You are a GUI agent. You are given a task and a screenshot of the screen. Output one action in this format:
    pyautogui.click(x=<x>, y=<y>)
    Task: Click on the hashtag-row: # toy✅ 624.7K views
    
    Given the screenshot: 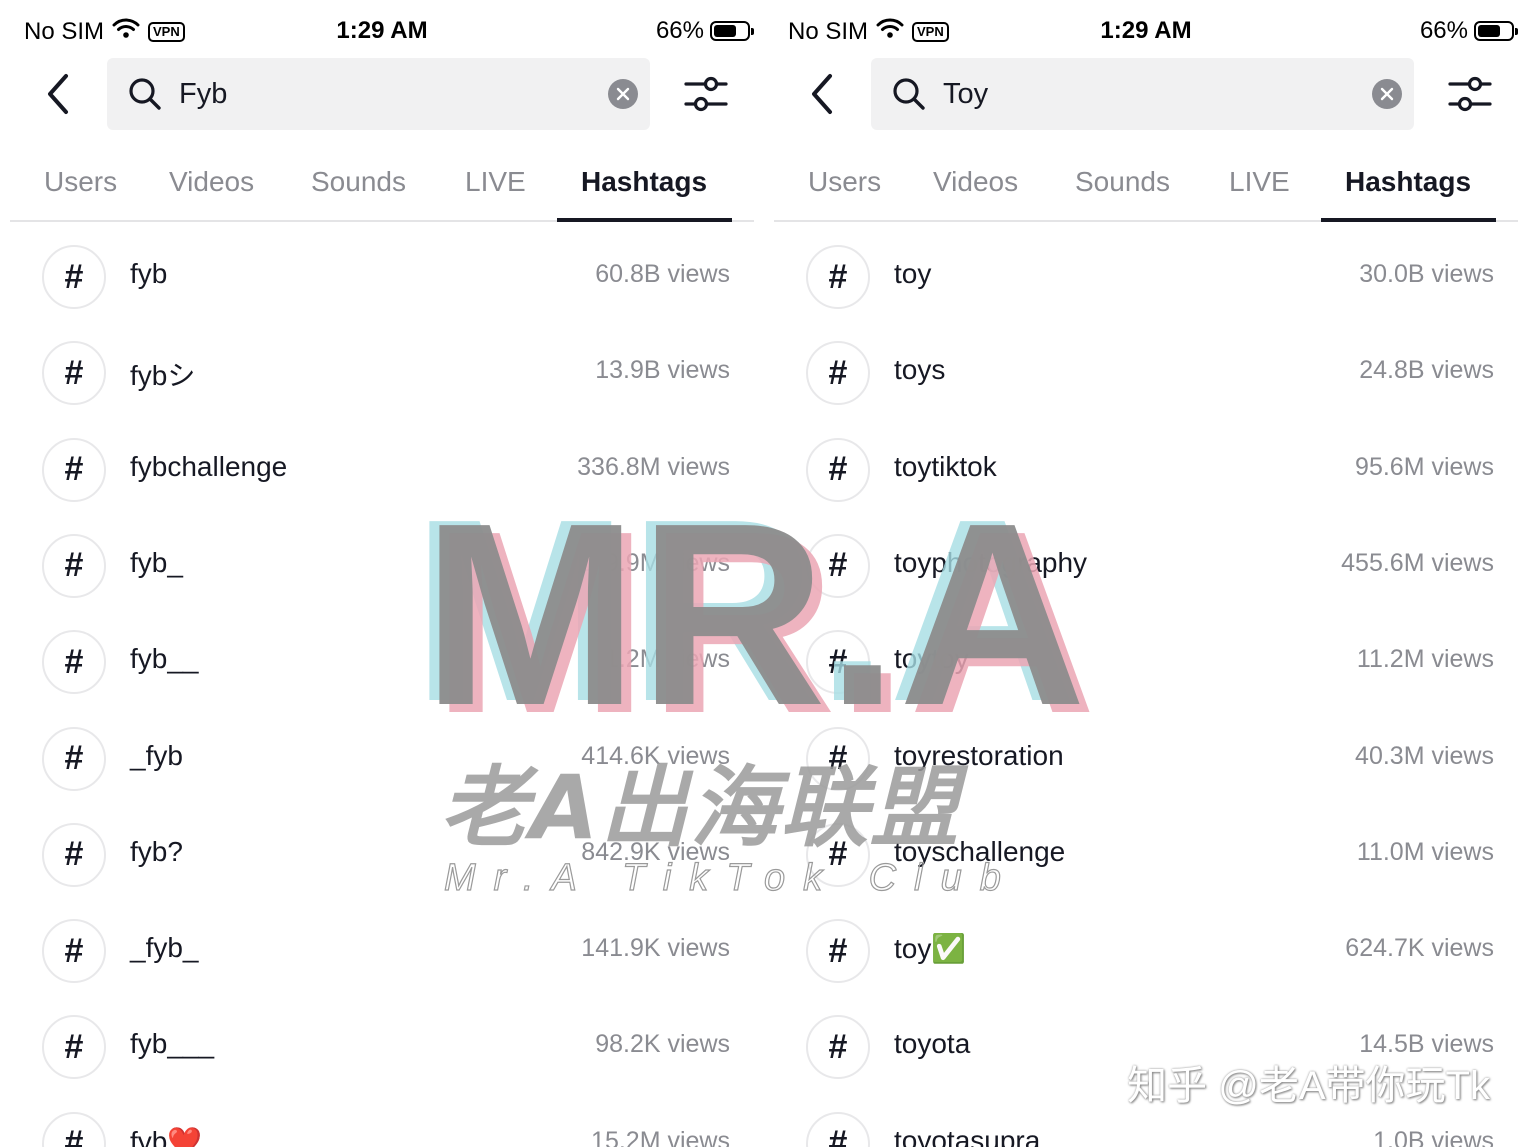 What is the action you would take?
    pyautogui.click(x=1146, y=952)
    